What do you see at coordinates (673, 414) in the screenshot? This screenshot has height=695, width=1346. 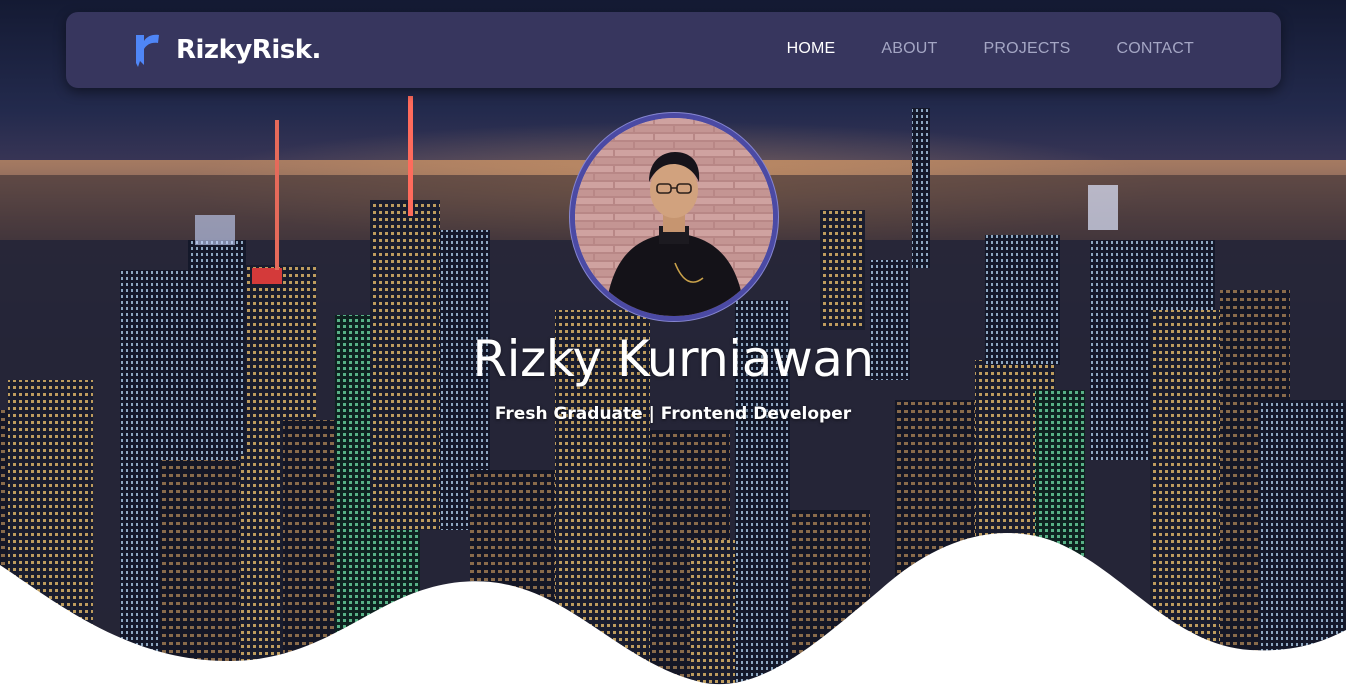 I see `hero-tagline: Fresh Graduate | Frontend Developer` at bounding box center [673, 414].